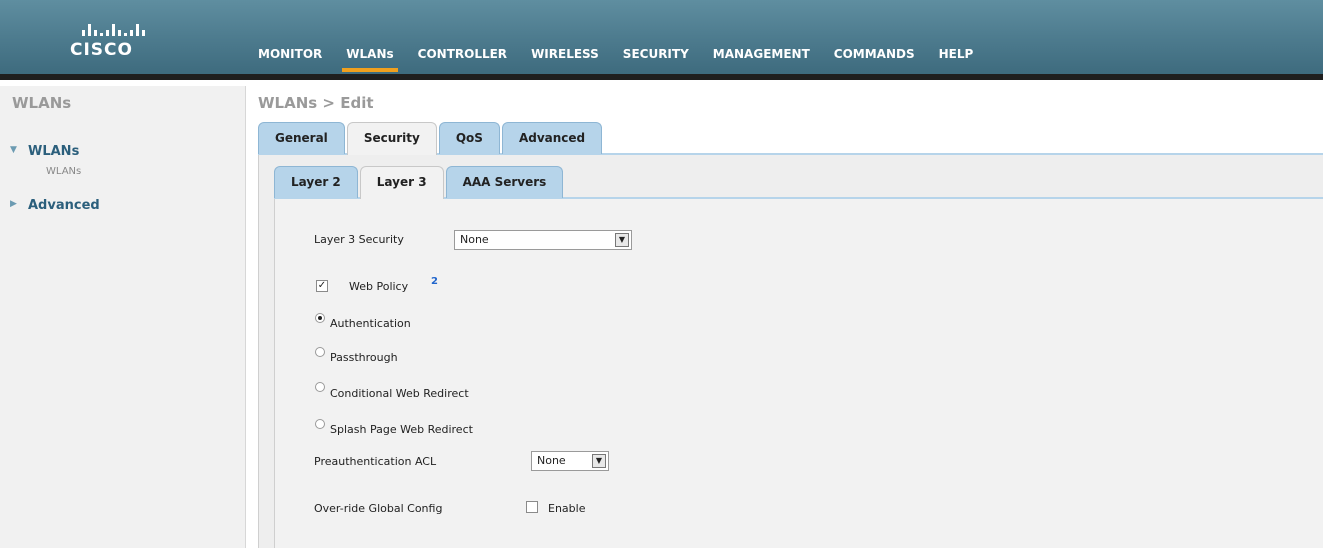 This screenshot has height=548, width=1323. What do you see at coordinates (316, 182) in the screenshot?
I see `tab-layer2: Layer 2` at bounding box center [316, 182].